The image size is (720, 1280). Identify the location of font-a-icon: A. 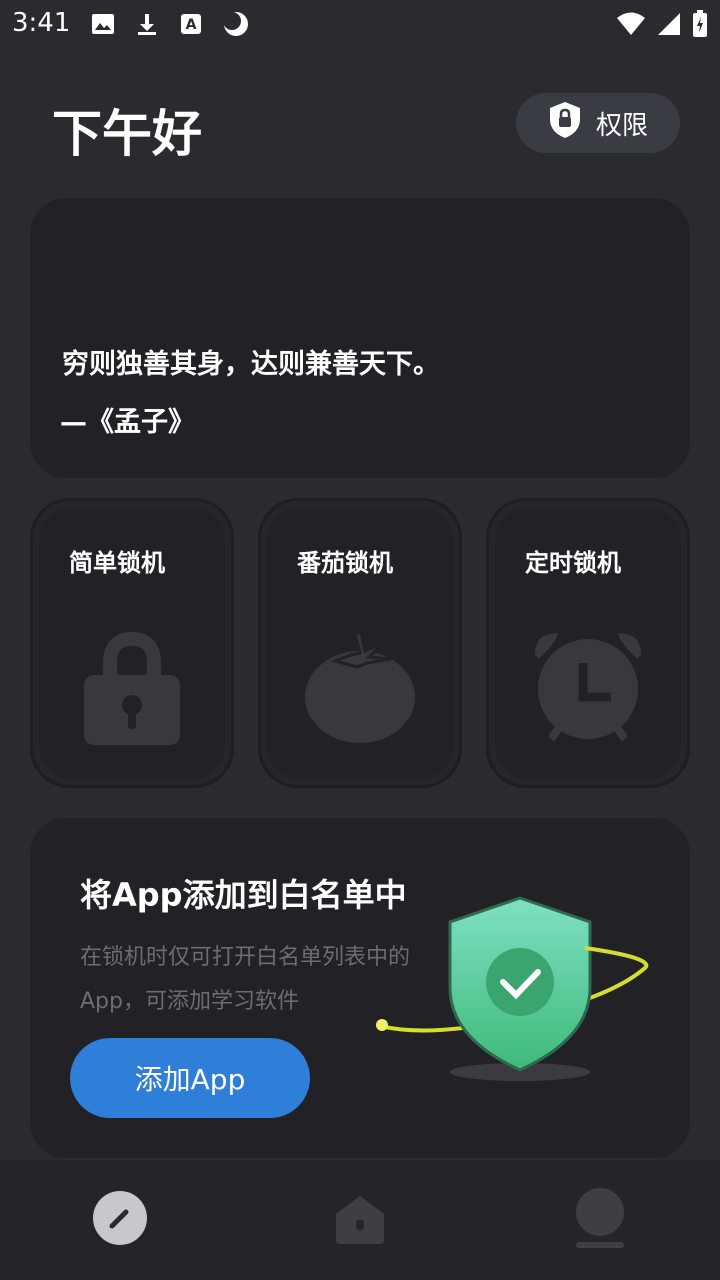
(191, 24).